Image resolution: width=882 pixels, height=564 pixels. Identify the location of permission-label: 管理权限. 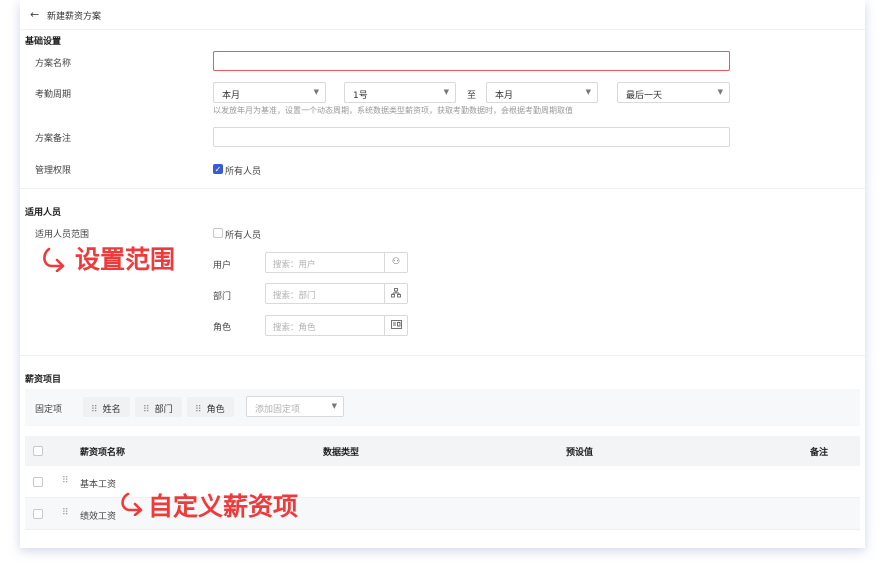
(53, 171).